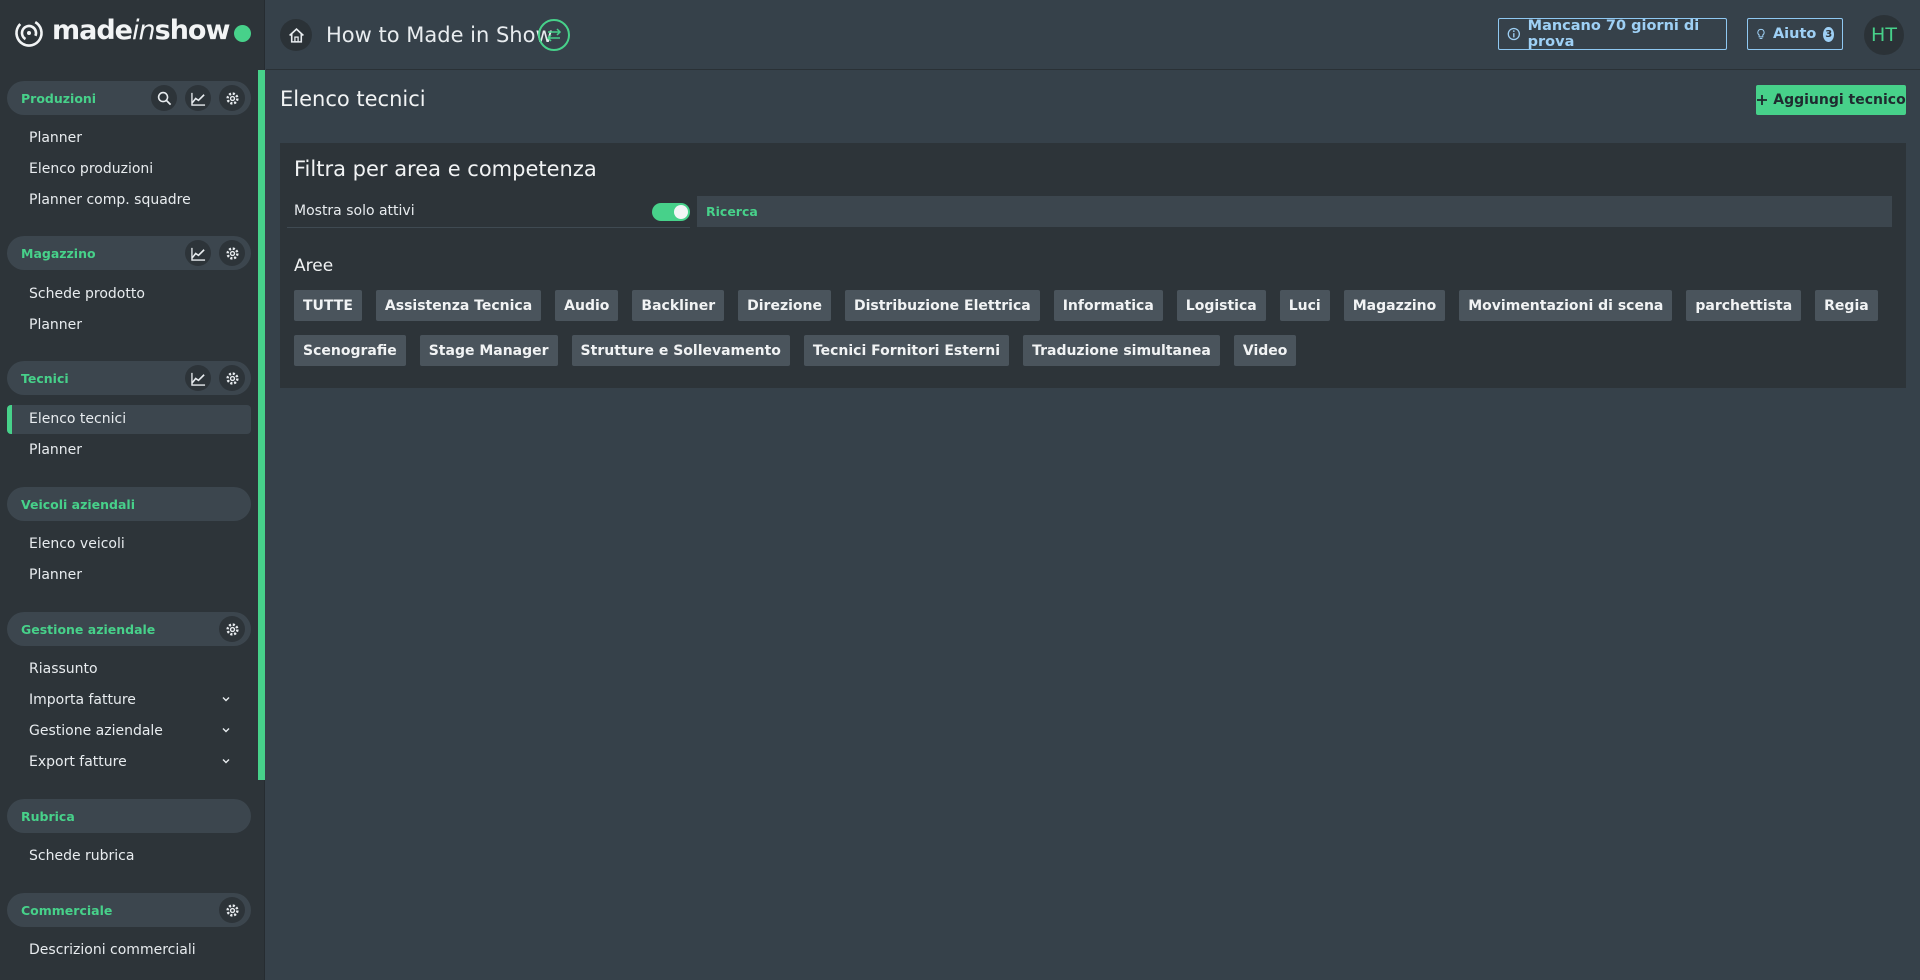 This screenshot has width=1920, height=980. What do you see at coordinates (78, 762) in the screenshot?
I see `sidebar-item-label: Export fatture` at bounding box center [78, 762].